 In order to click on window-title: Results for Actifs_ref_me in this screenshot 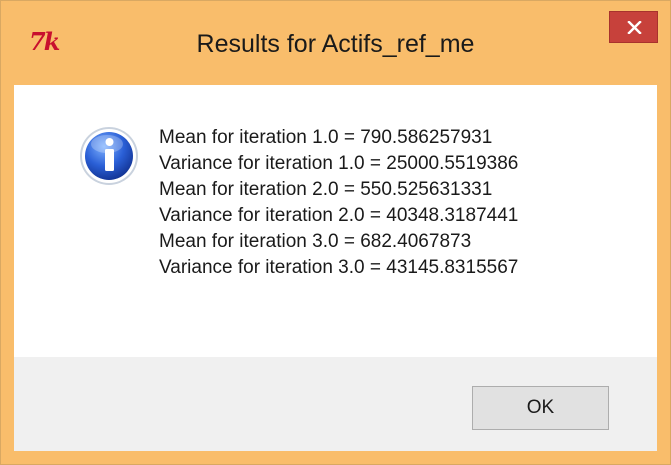, I will do `click(335, 44)`.